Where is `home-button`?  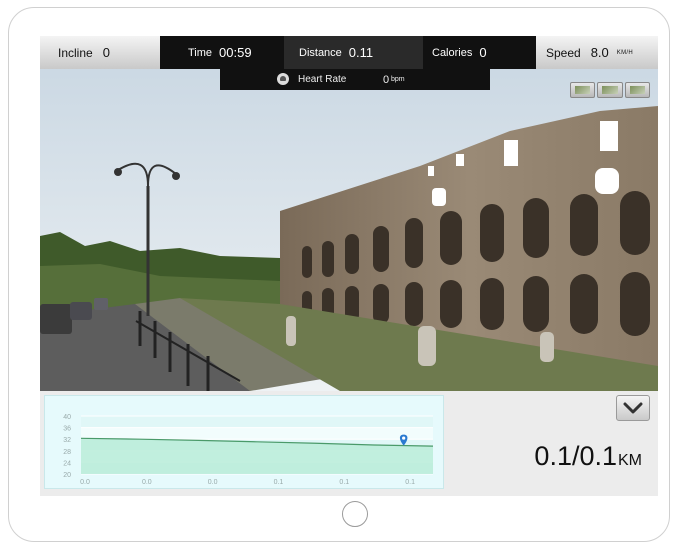 home-button is located at coordinates (355, 514).